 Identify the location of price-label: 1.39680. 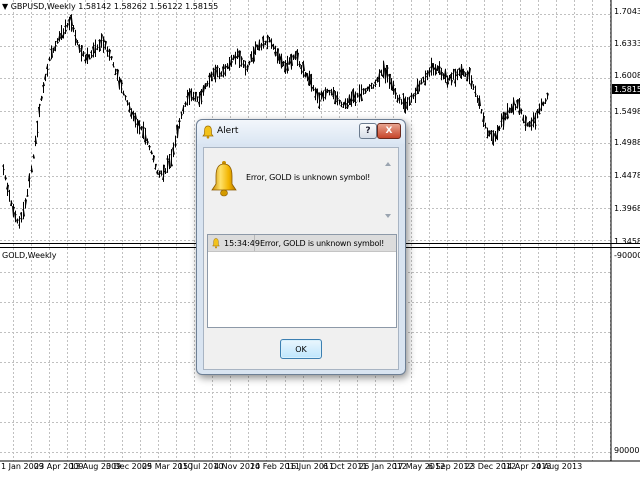
(627, 208).